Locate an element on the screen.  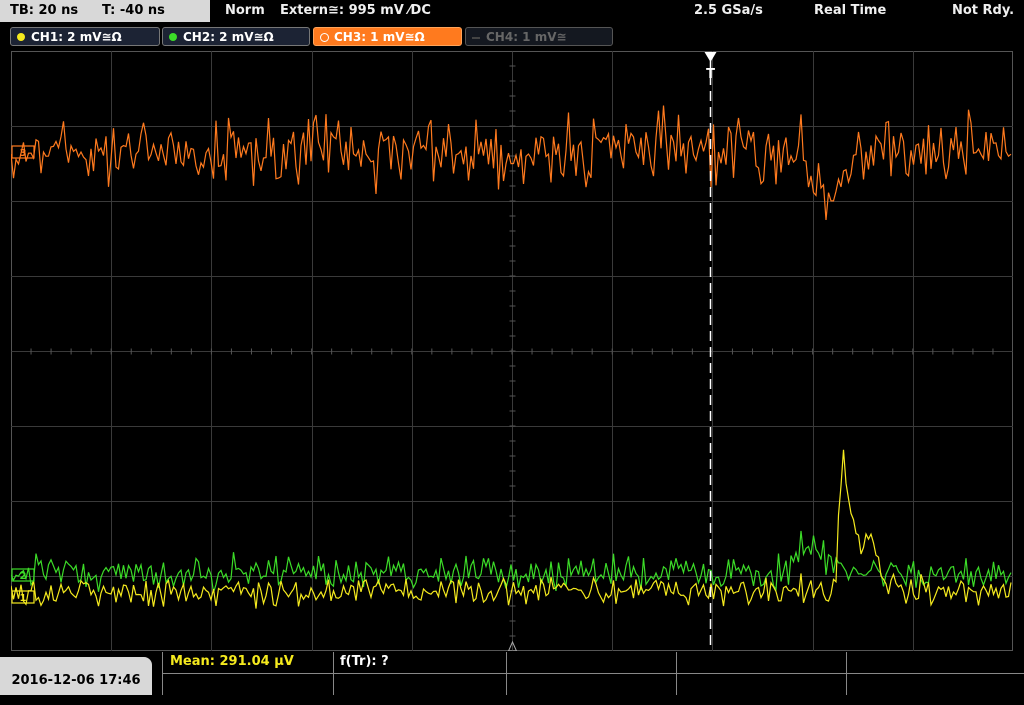
channel-3-indicator-icon is located at coordinates (324, 37).